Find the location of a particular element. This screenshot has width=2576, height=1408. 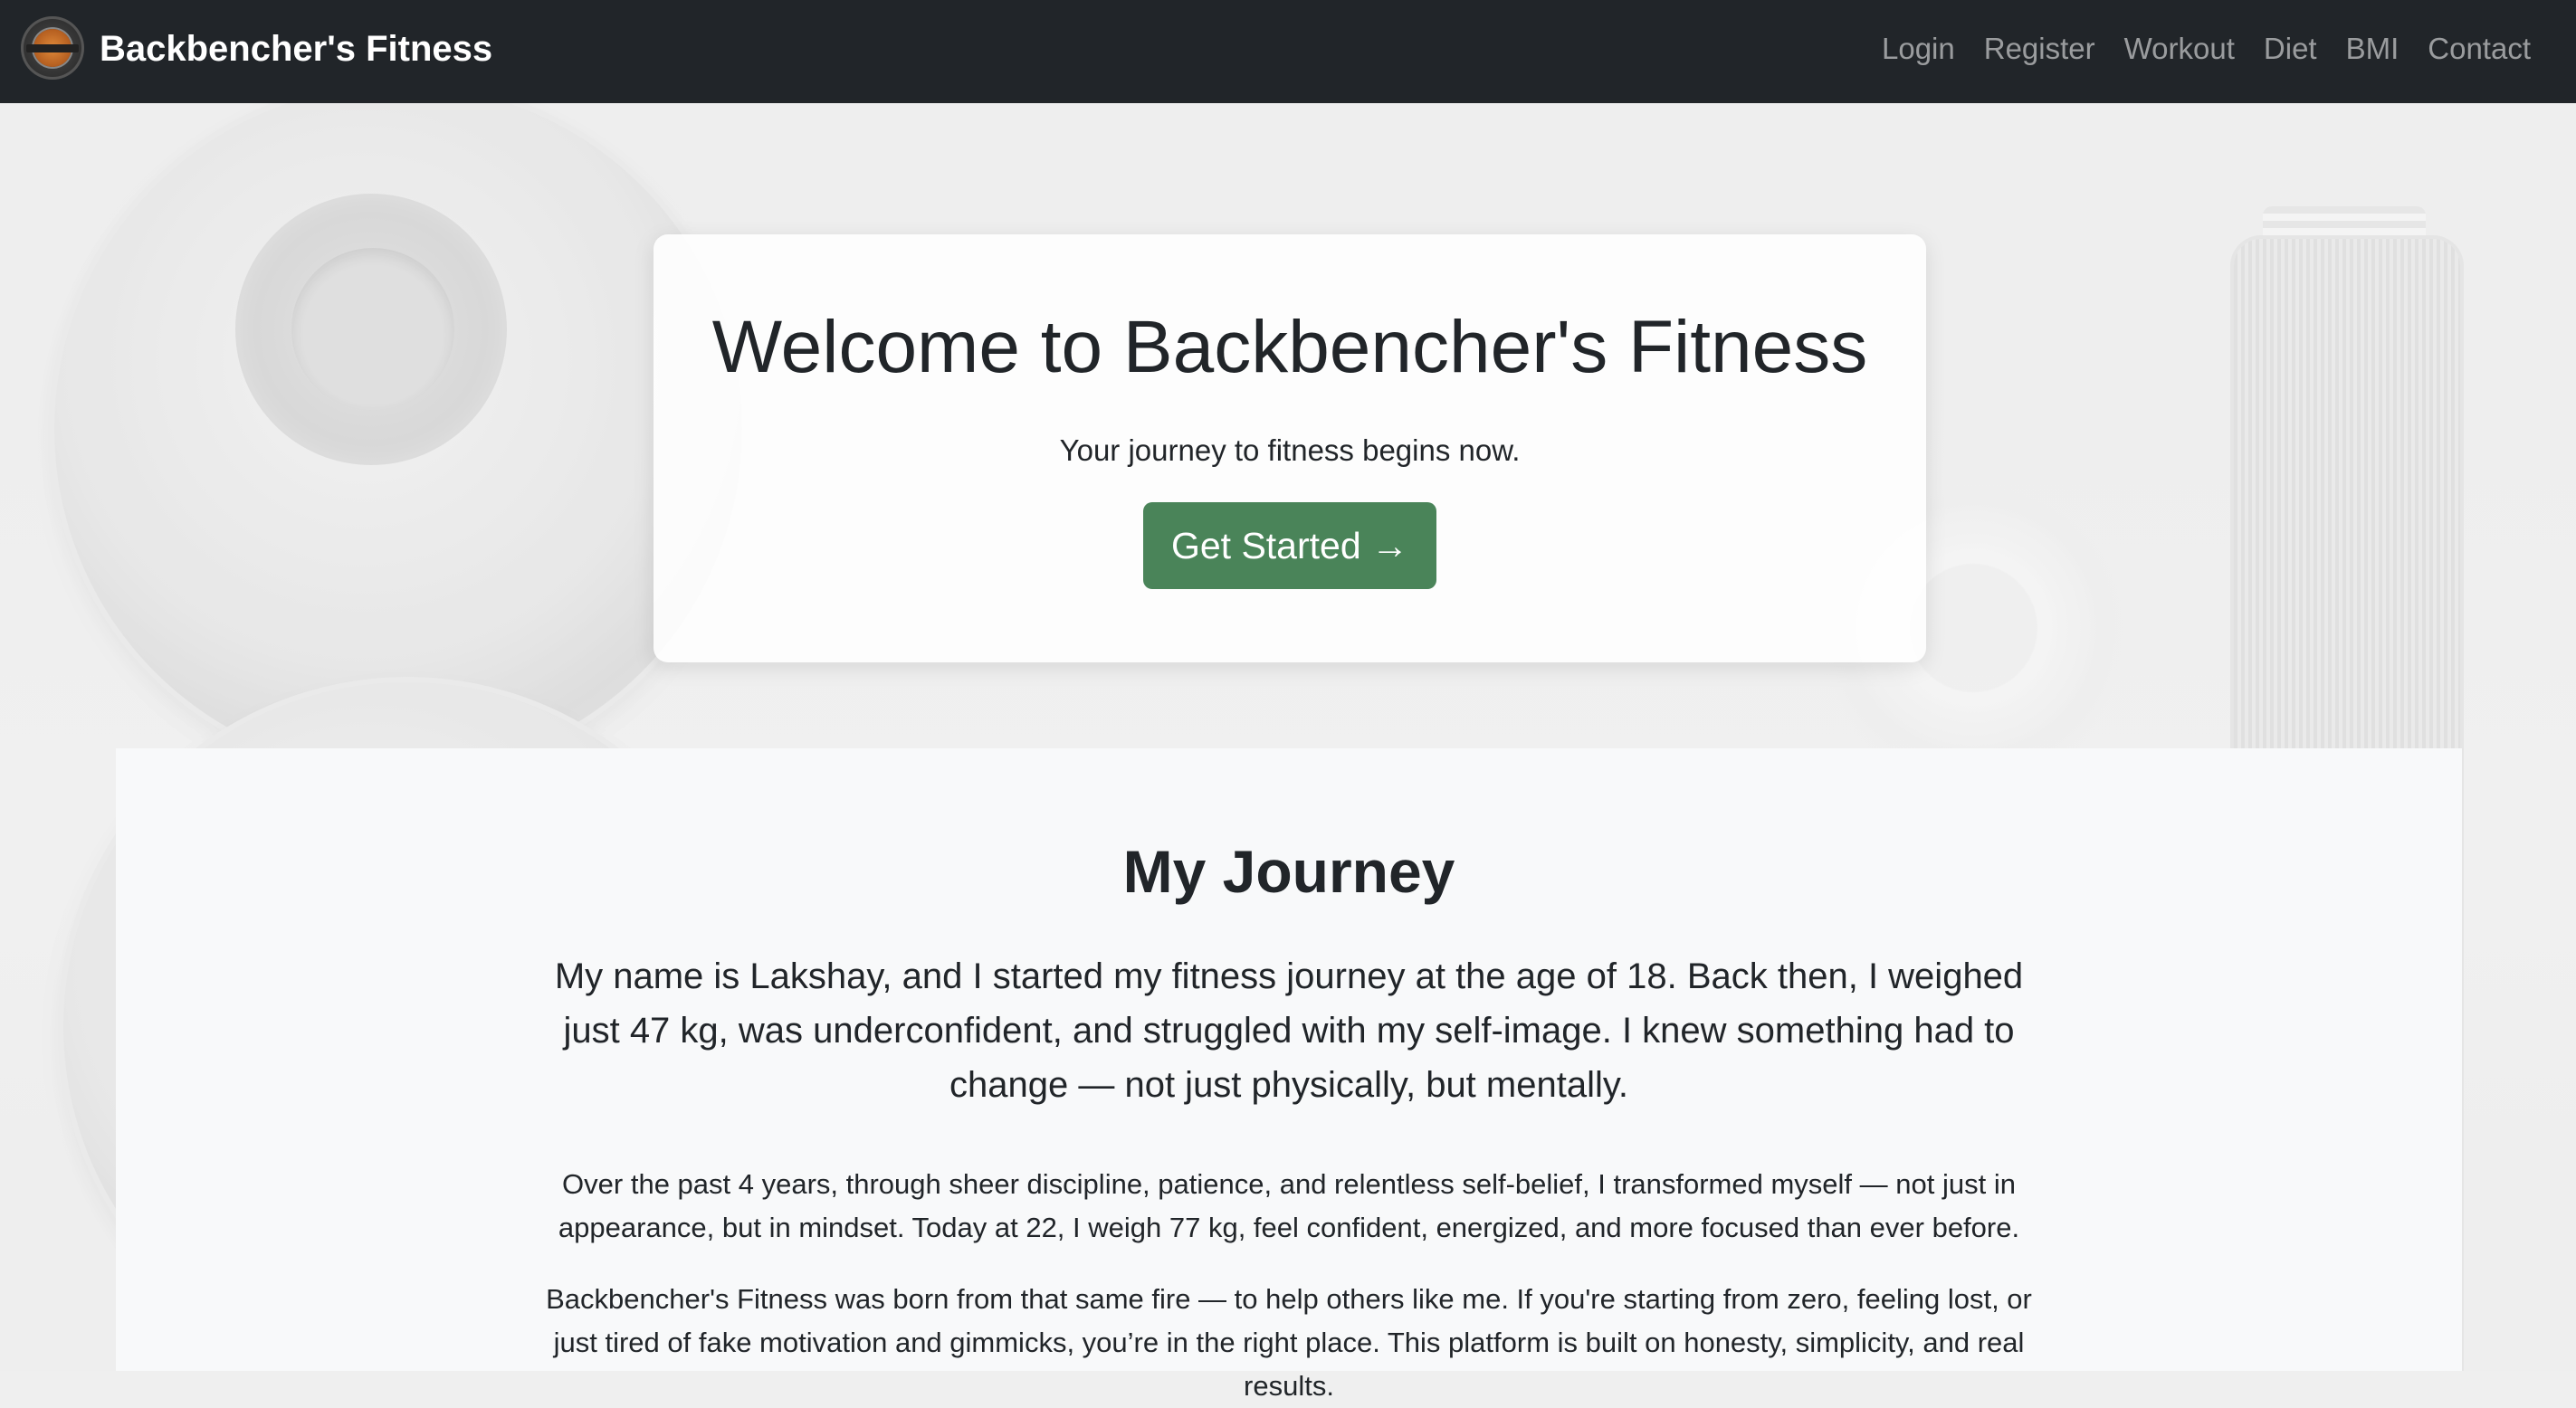

nav-links: Login Register Workout Diet BMI Contact is located at coordinates (2206, 49).